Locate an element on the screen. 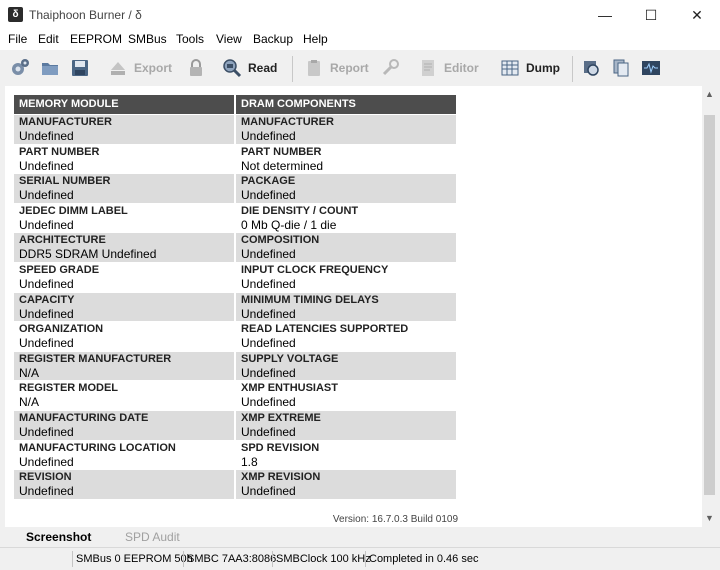  status-completed: Completed in 0.46 sec is located at coordinates (421, 559).